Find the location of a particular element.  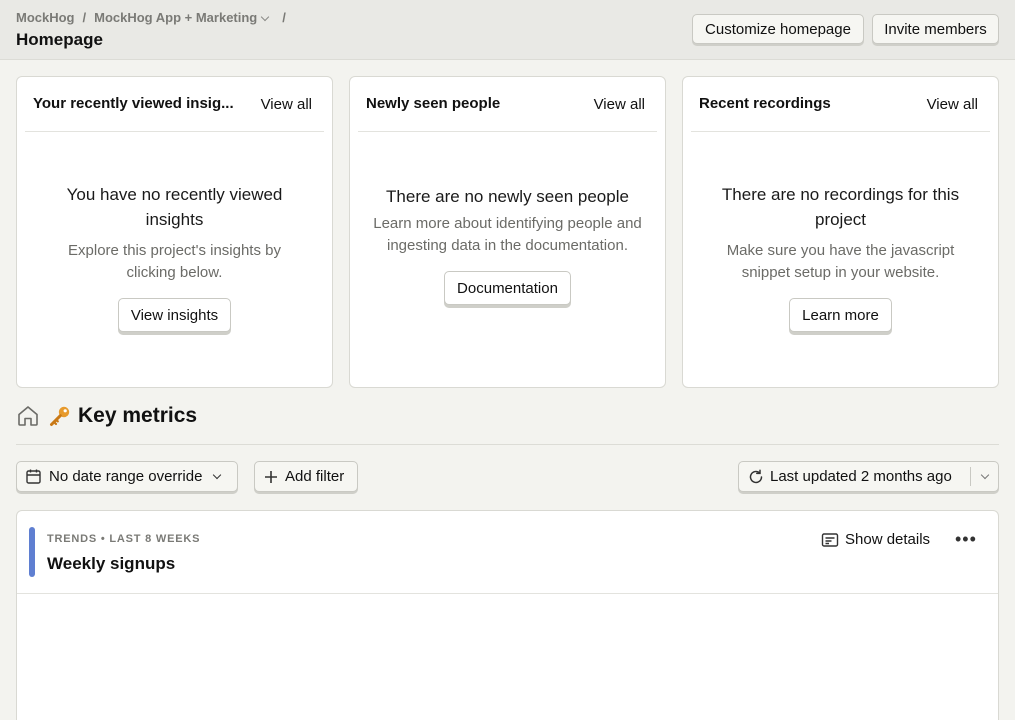

customize-homepage-button: Customize homepage is located at coordinates (778, 29).